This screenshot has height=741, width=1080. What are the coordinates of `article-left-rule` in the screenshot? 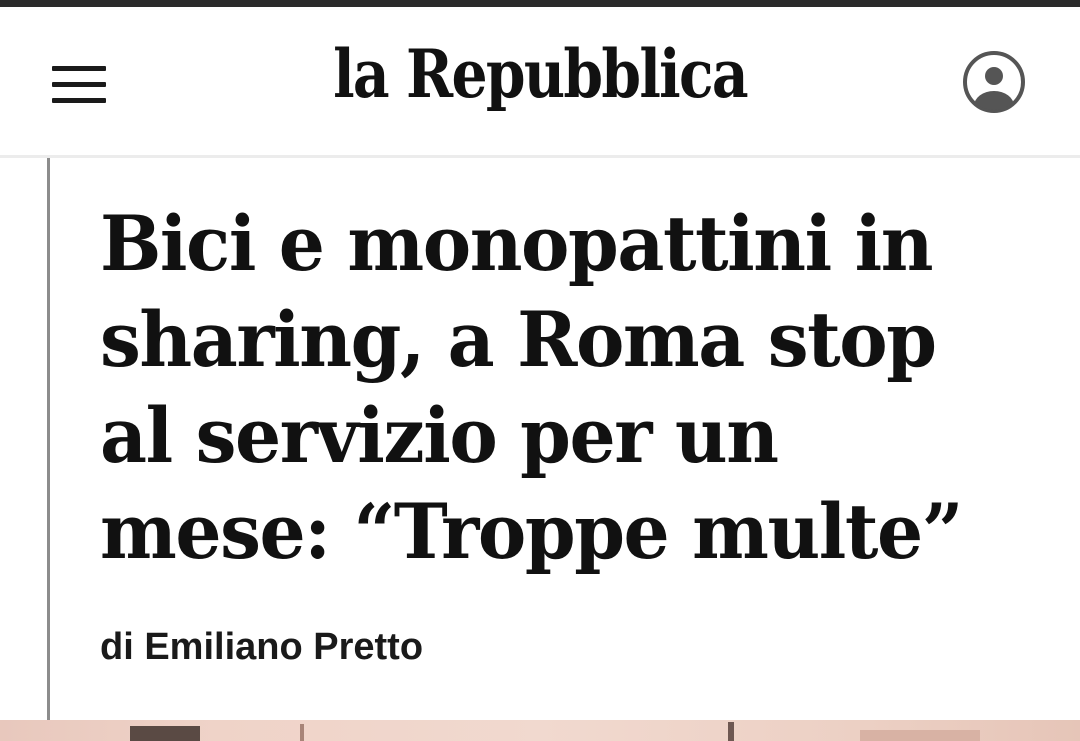 It's located at (48, 439).